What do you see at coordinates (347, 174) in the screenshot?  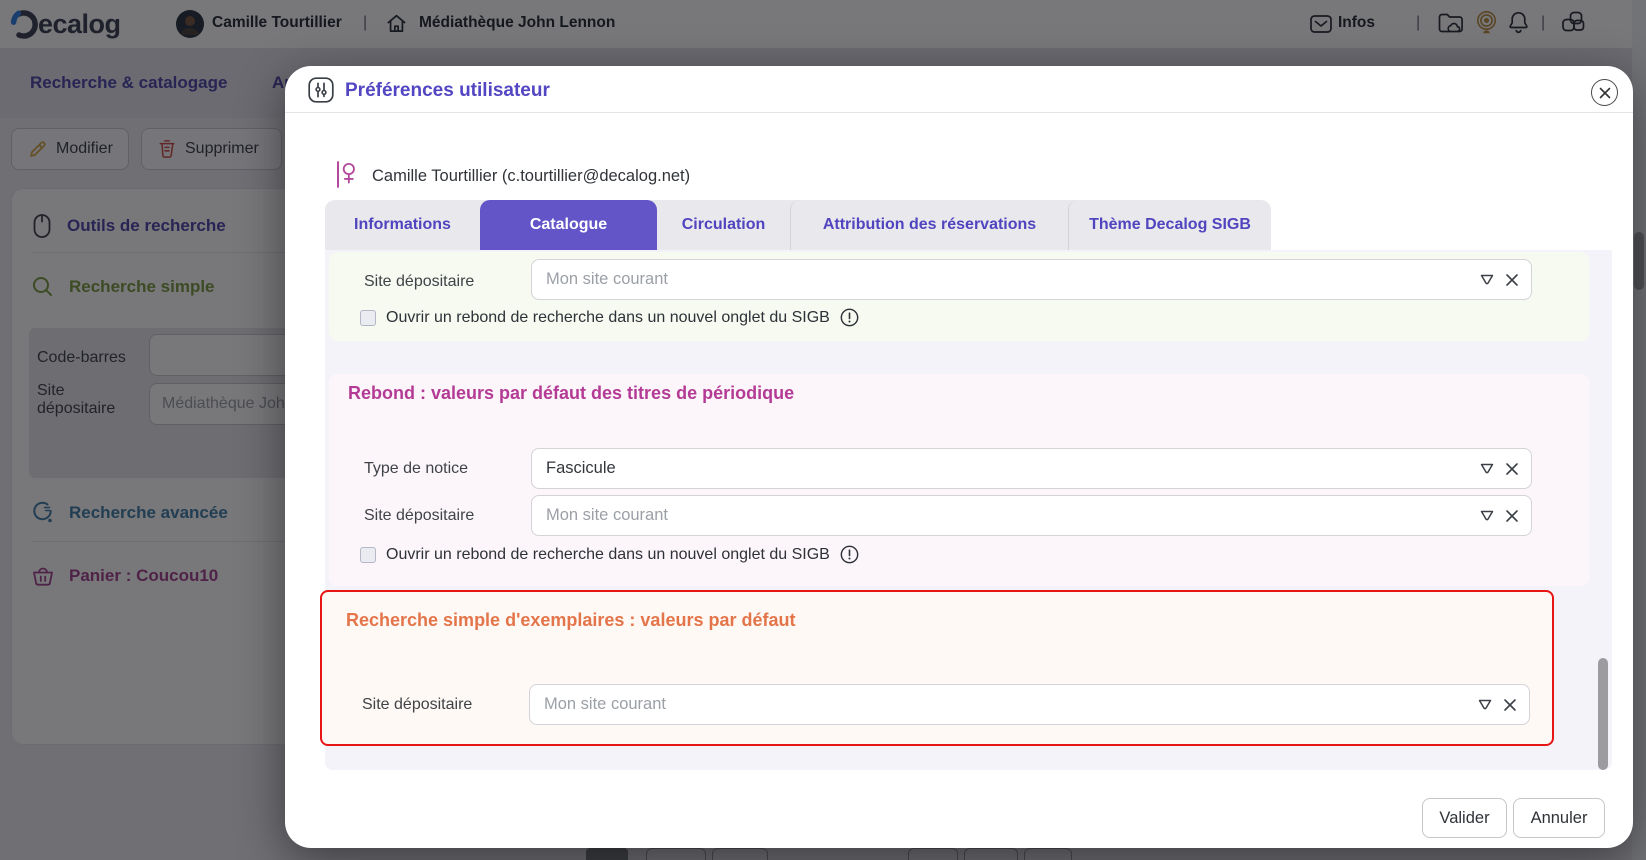 I see `female-gender-icon` at bounding box center [347, 174].